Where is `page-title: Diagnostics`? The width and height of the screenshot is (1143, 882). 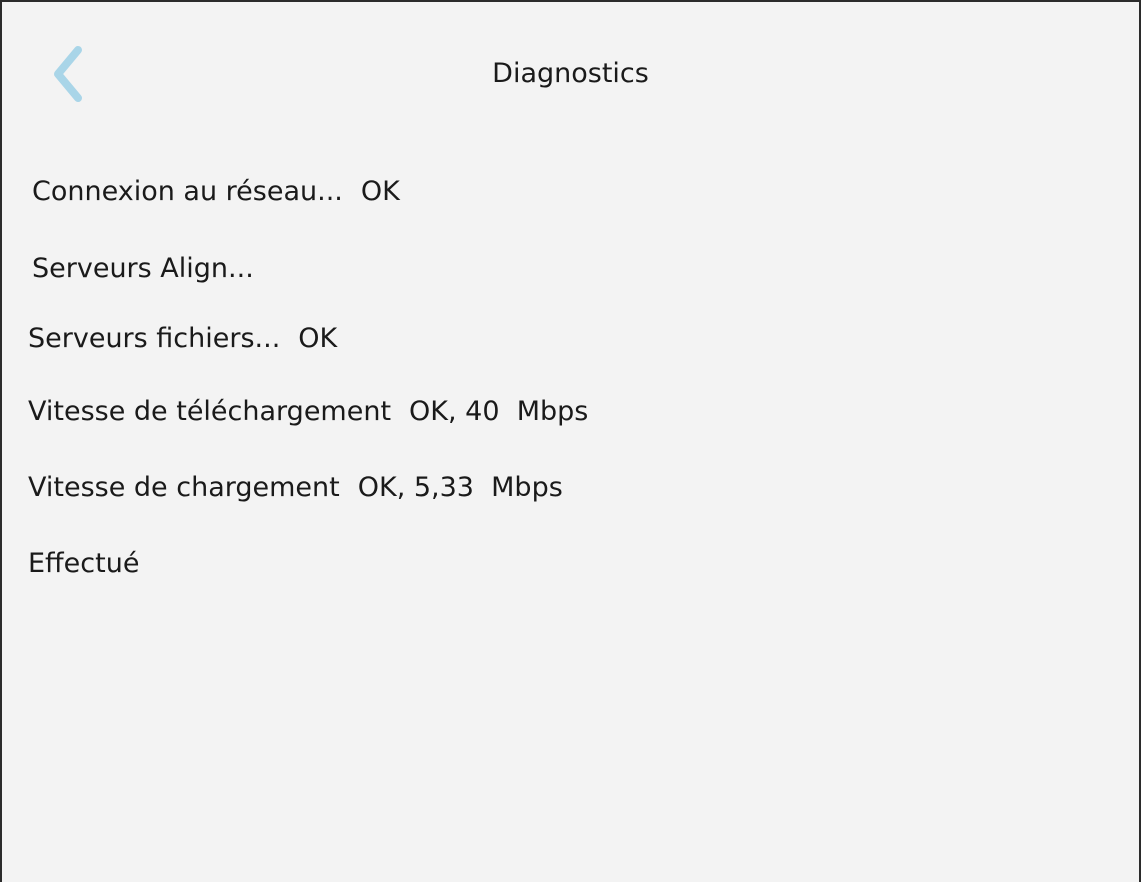
page-title: Diagnostics is located at coordinates (570, 73).